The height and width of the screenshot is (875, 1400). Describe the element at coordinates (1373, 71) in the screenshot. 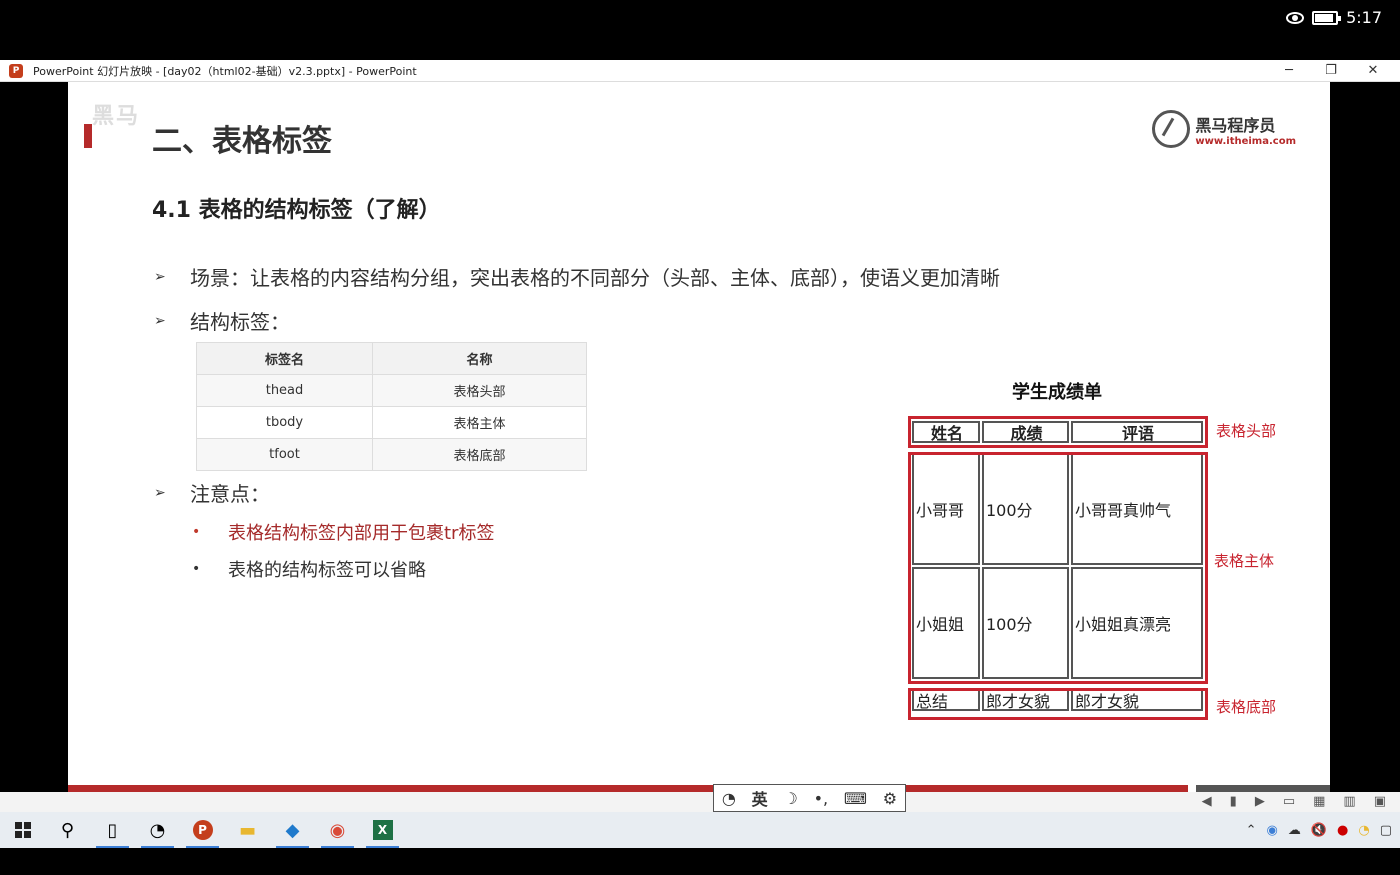

I see `close-button: ✕` at that location.